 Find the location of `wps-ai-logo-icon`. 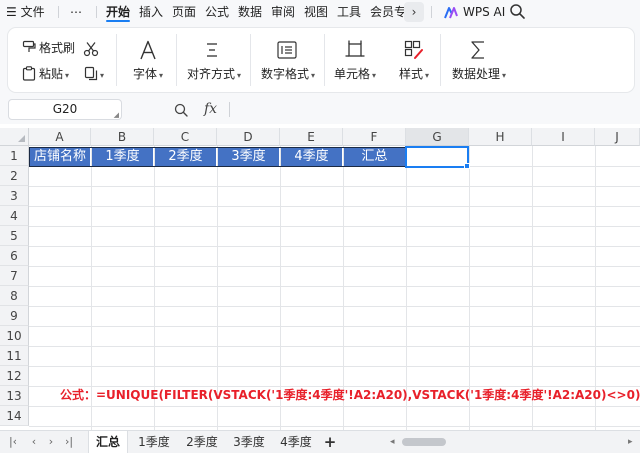

wps-ai-logo-icon is located at coordinates (451, 12).